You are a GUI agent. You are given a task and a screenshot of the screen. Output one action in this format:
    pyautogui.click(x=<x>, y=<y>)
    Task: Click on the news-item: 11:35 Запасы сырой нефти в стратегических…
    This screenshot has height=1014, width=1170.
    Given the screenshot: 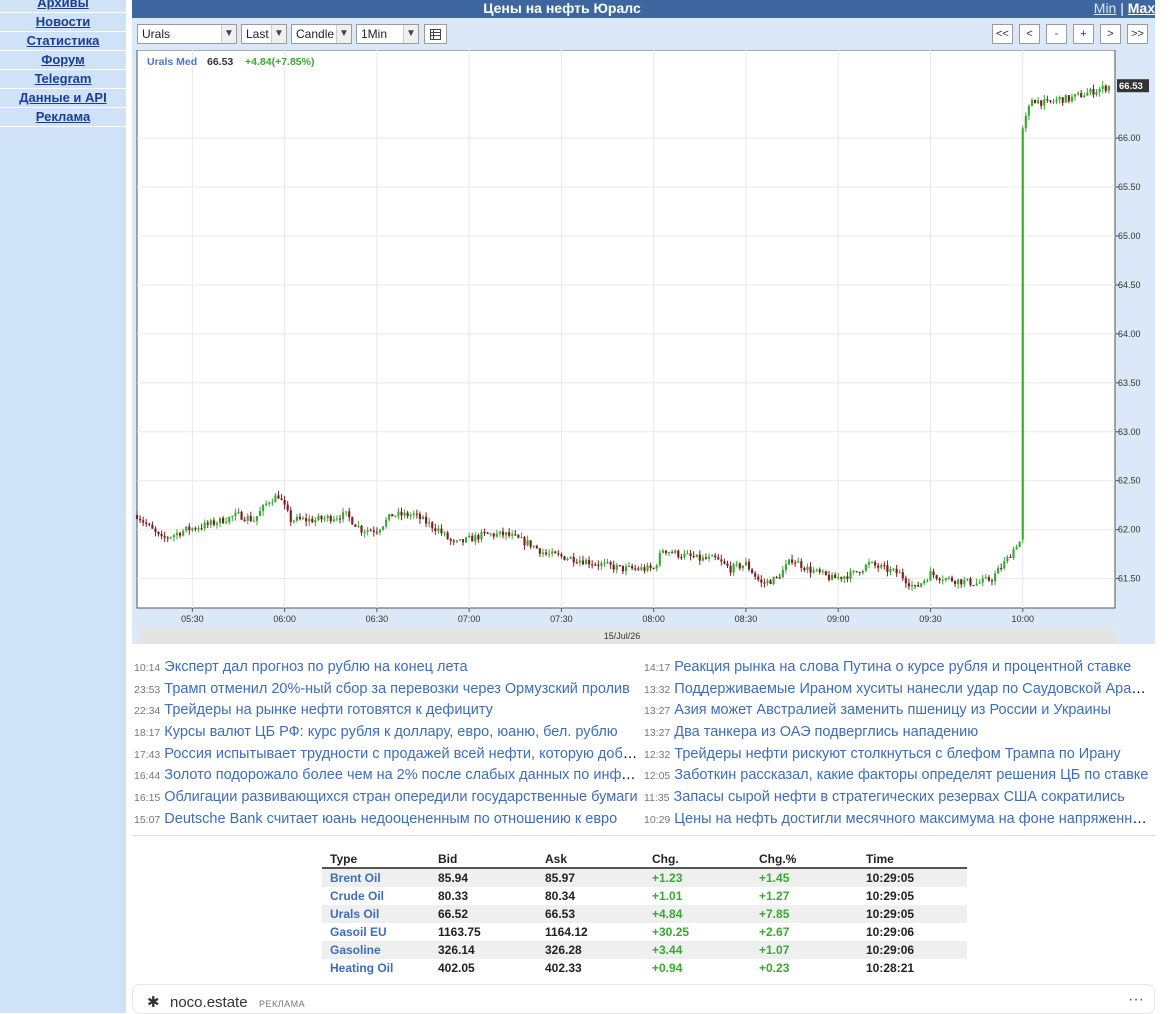 What is the action you would take?
    pyautogui.click(x=896, y=798)
    